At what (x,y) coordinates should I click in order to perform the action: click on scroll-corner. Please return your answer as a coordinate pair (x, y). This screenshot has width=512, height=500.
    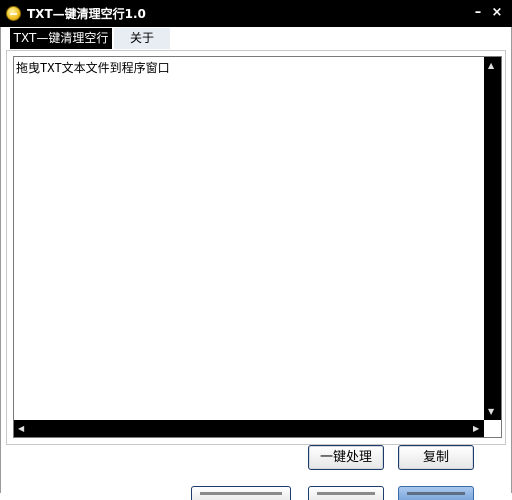
    Looking at the image, I should click on (492, 428).